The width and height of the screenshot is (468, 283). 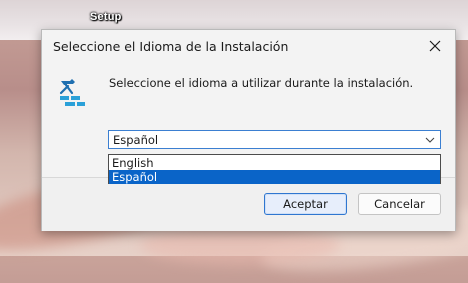 I want to click on close-icon, so click(x=435, y=46).